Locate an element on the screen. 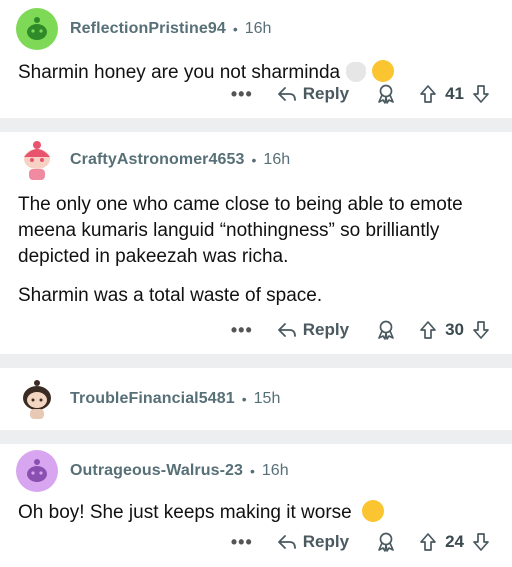 The image size is (512, 567). username: ReflectionPristine94 is located at coordinates (148, 29).